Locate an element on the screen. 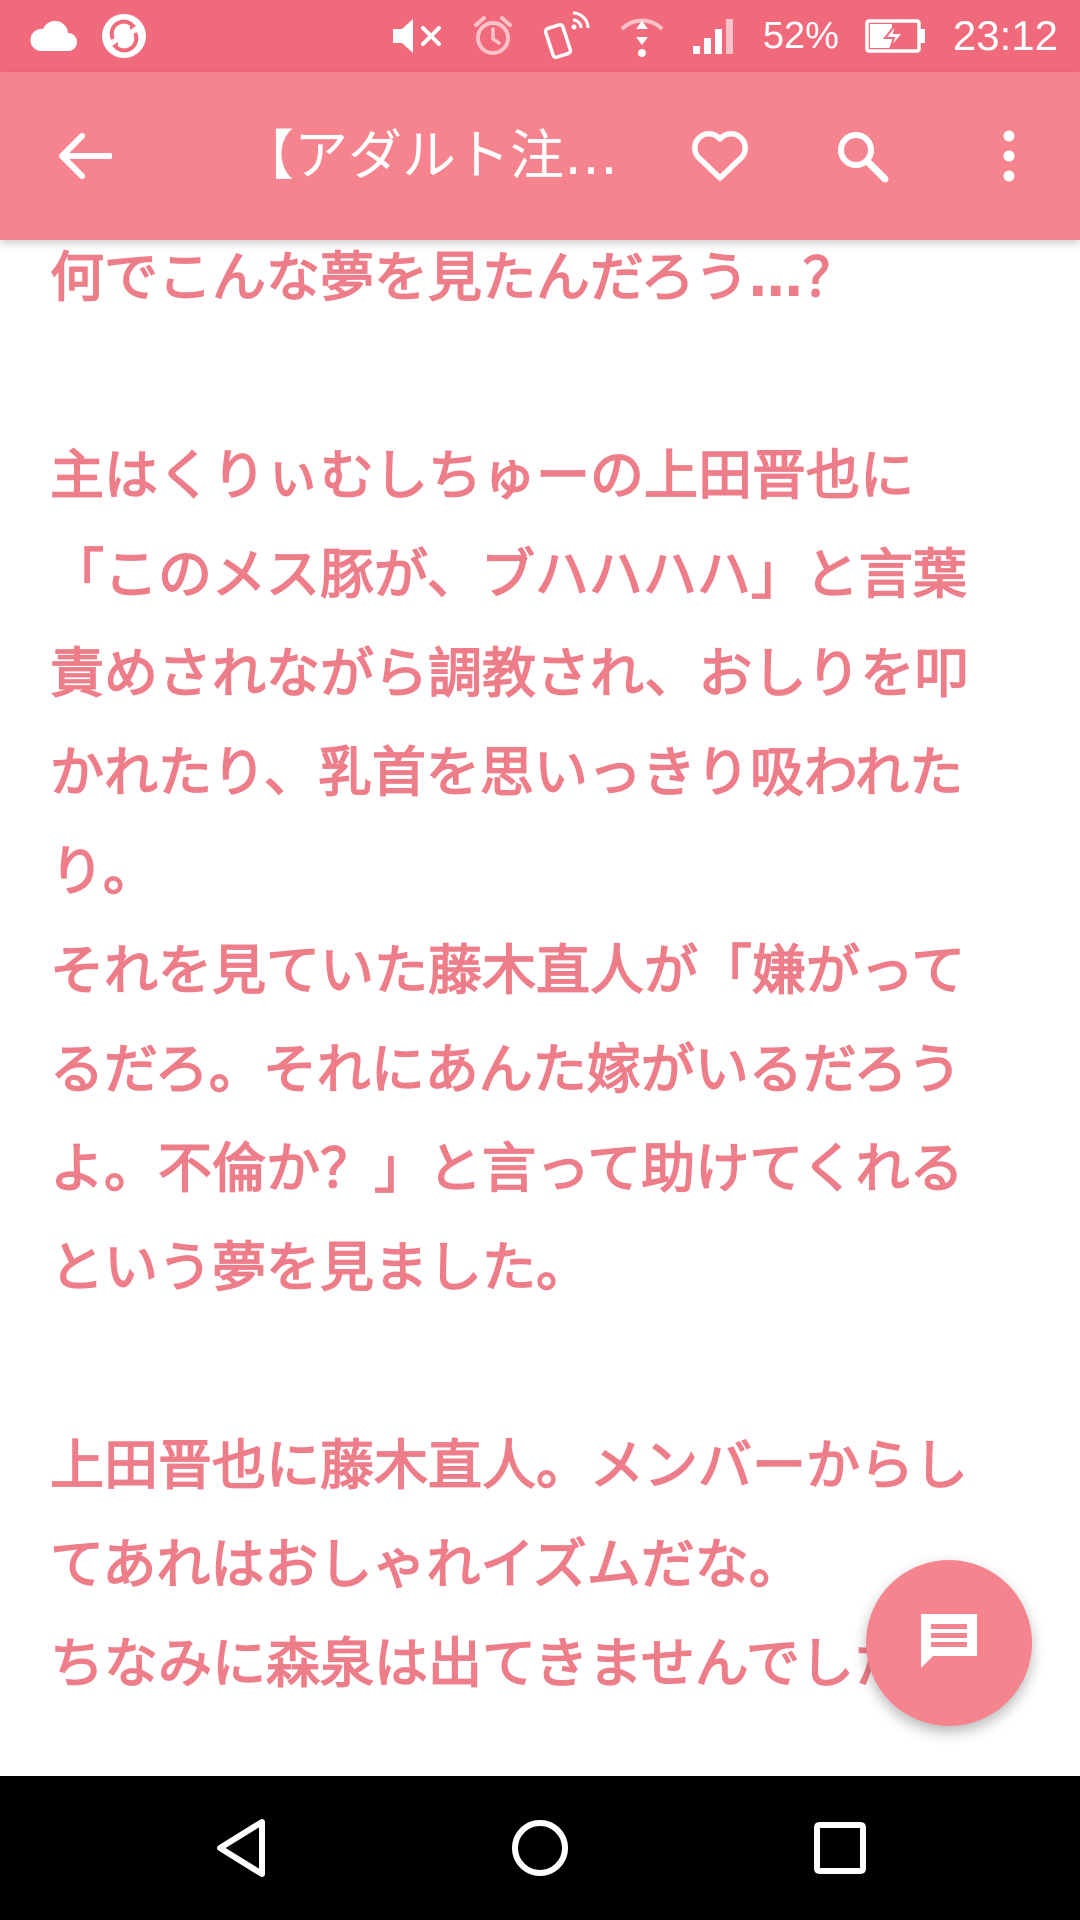  back-arrow-icon is located at coordinates (84, 156).